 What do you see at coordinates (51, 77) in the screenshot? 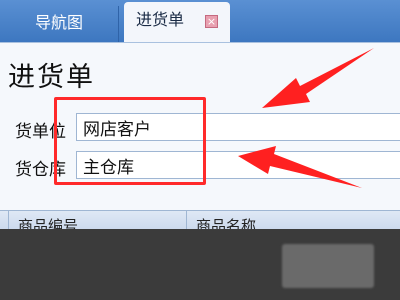
I see `page-title: 进货单` at bounding box center [51, 77].